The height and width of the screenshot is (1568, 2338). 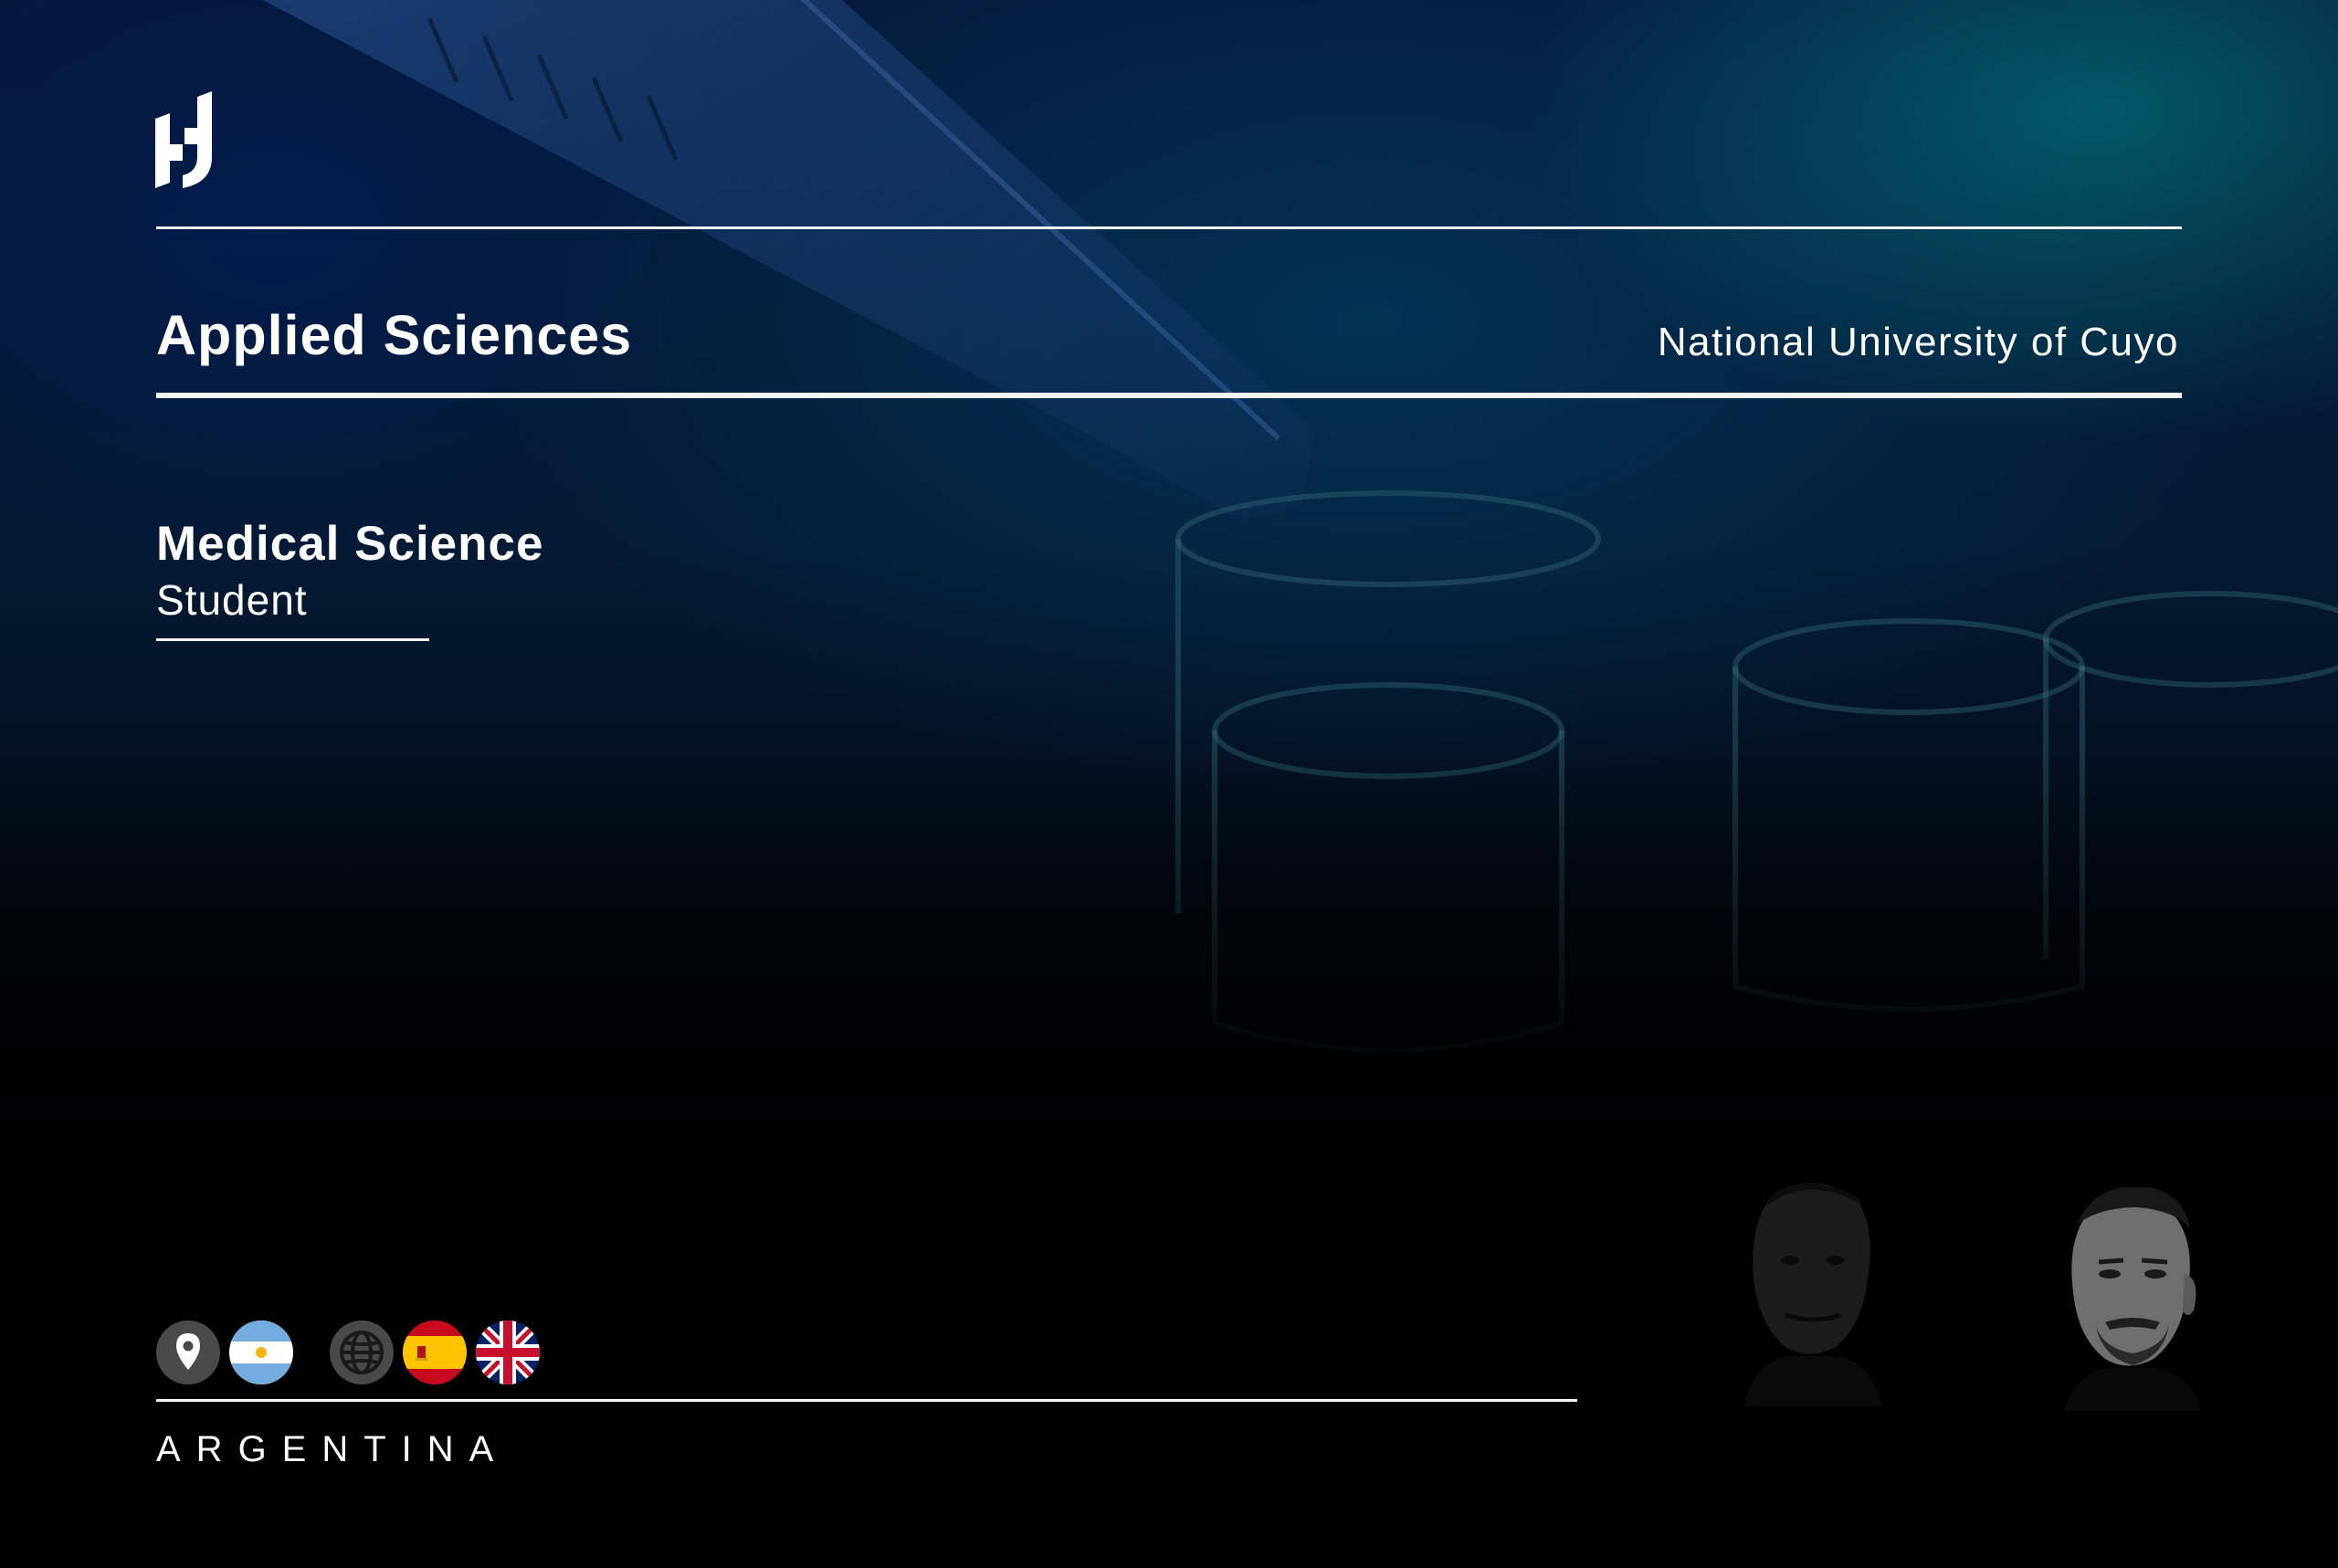 I want to click on monogram-h-logo, so click(x=183, y=139).